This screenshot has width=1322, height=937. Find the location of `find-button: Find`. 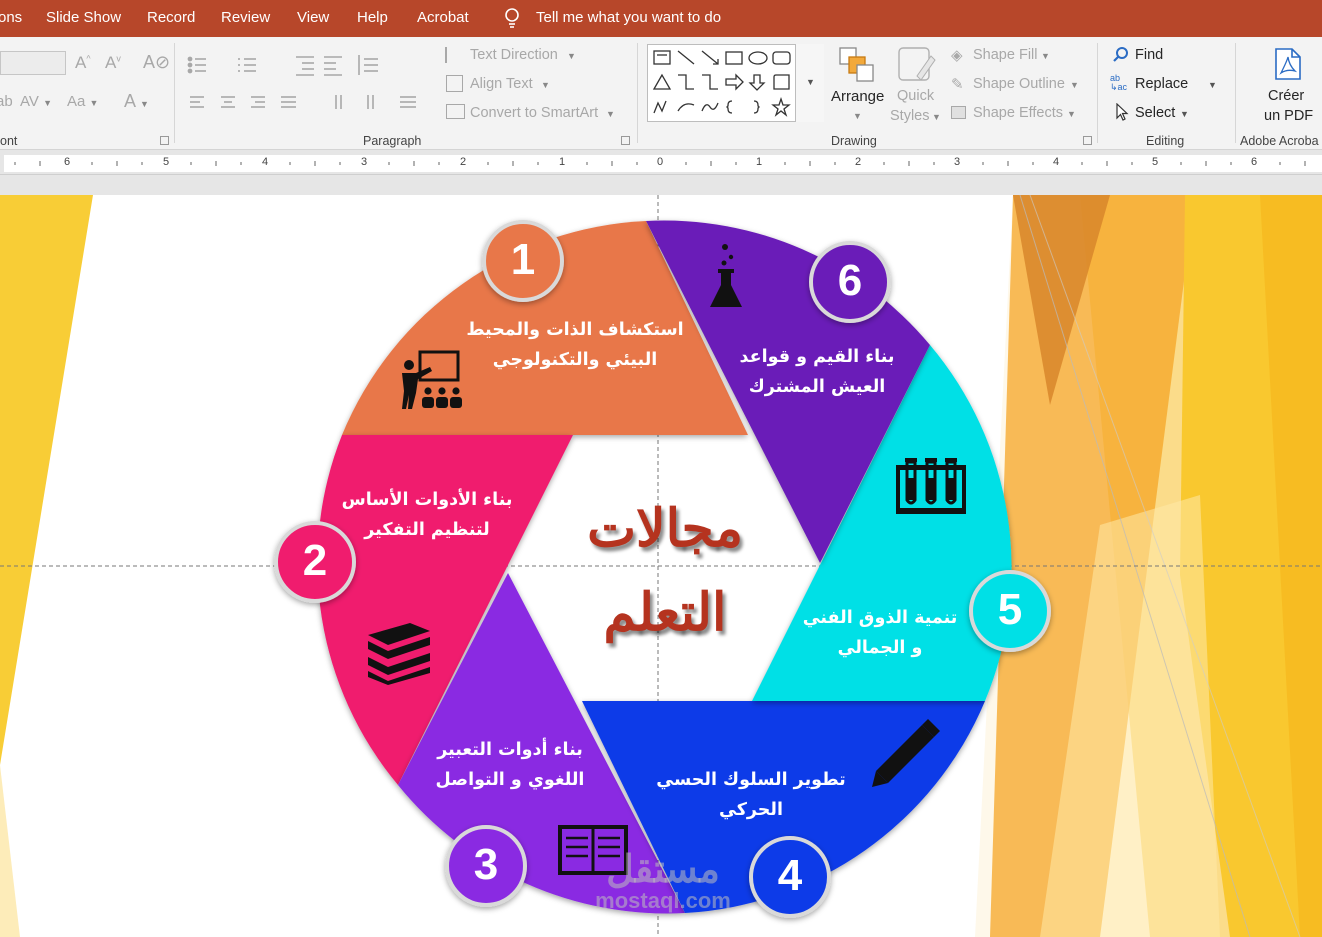

find-button: Find is located at coordinates (1149, 55).